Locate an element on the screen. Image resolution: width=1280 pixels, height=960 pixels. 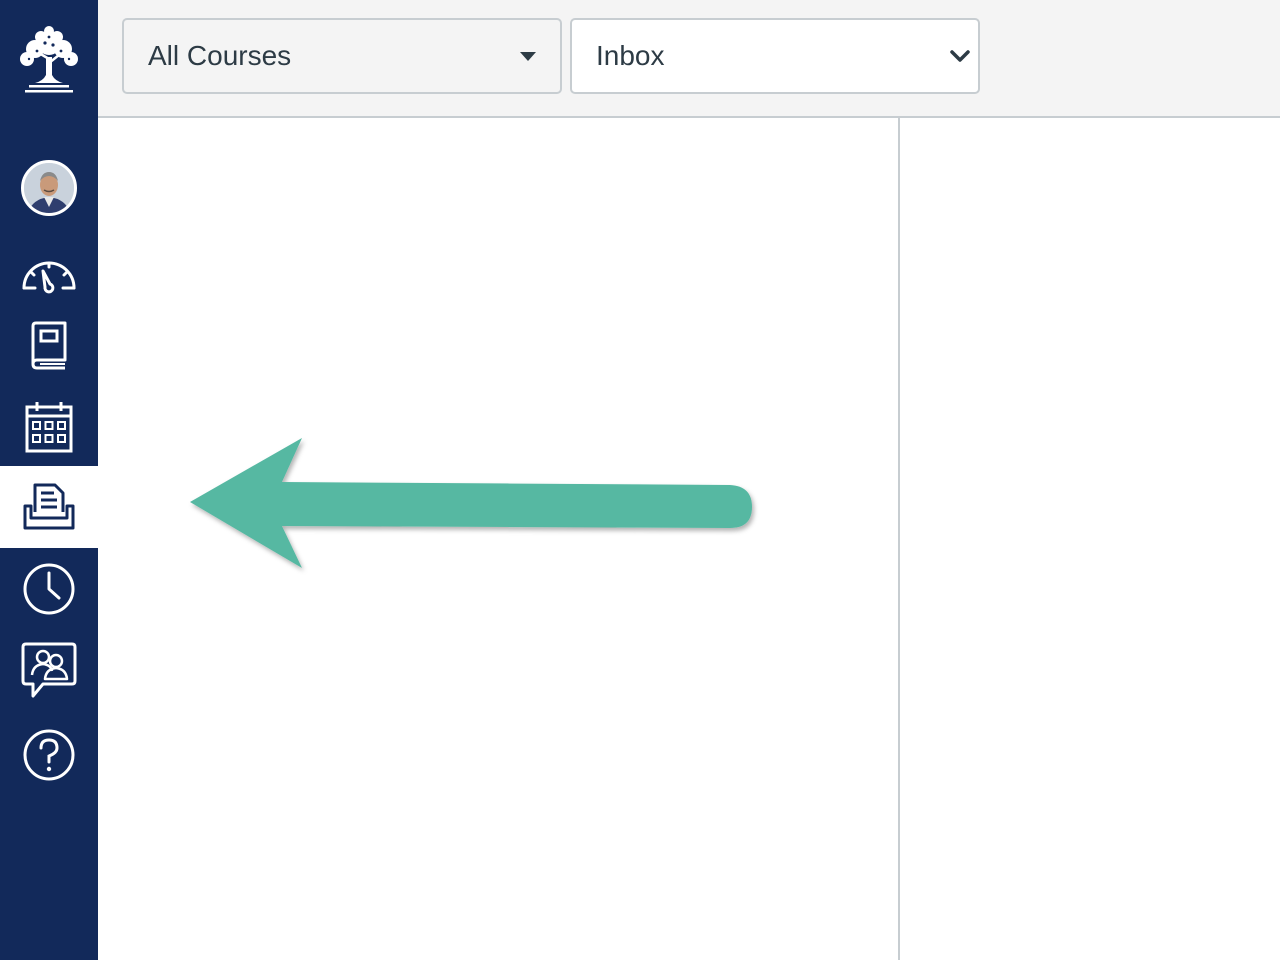
nav-courses is located at coordinates (49, 346).